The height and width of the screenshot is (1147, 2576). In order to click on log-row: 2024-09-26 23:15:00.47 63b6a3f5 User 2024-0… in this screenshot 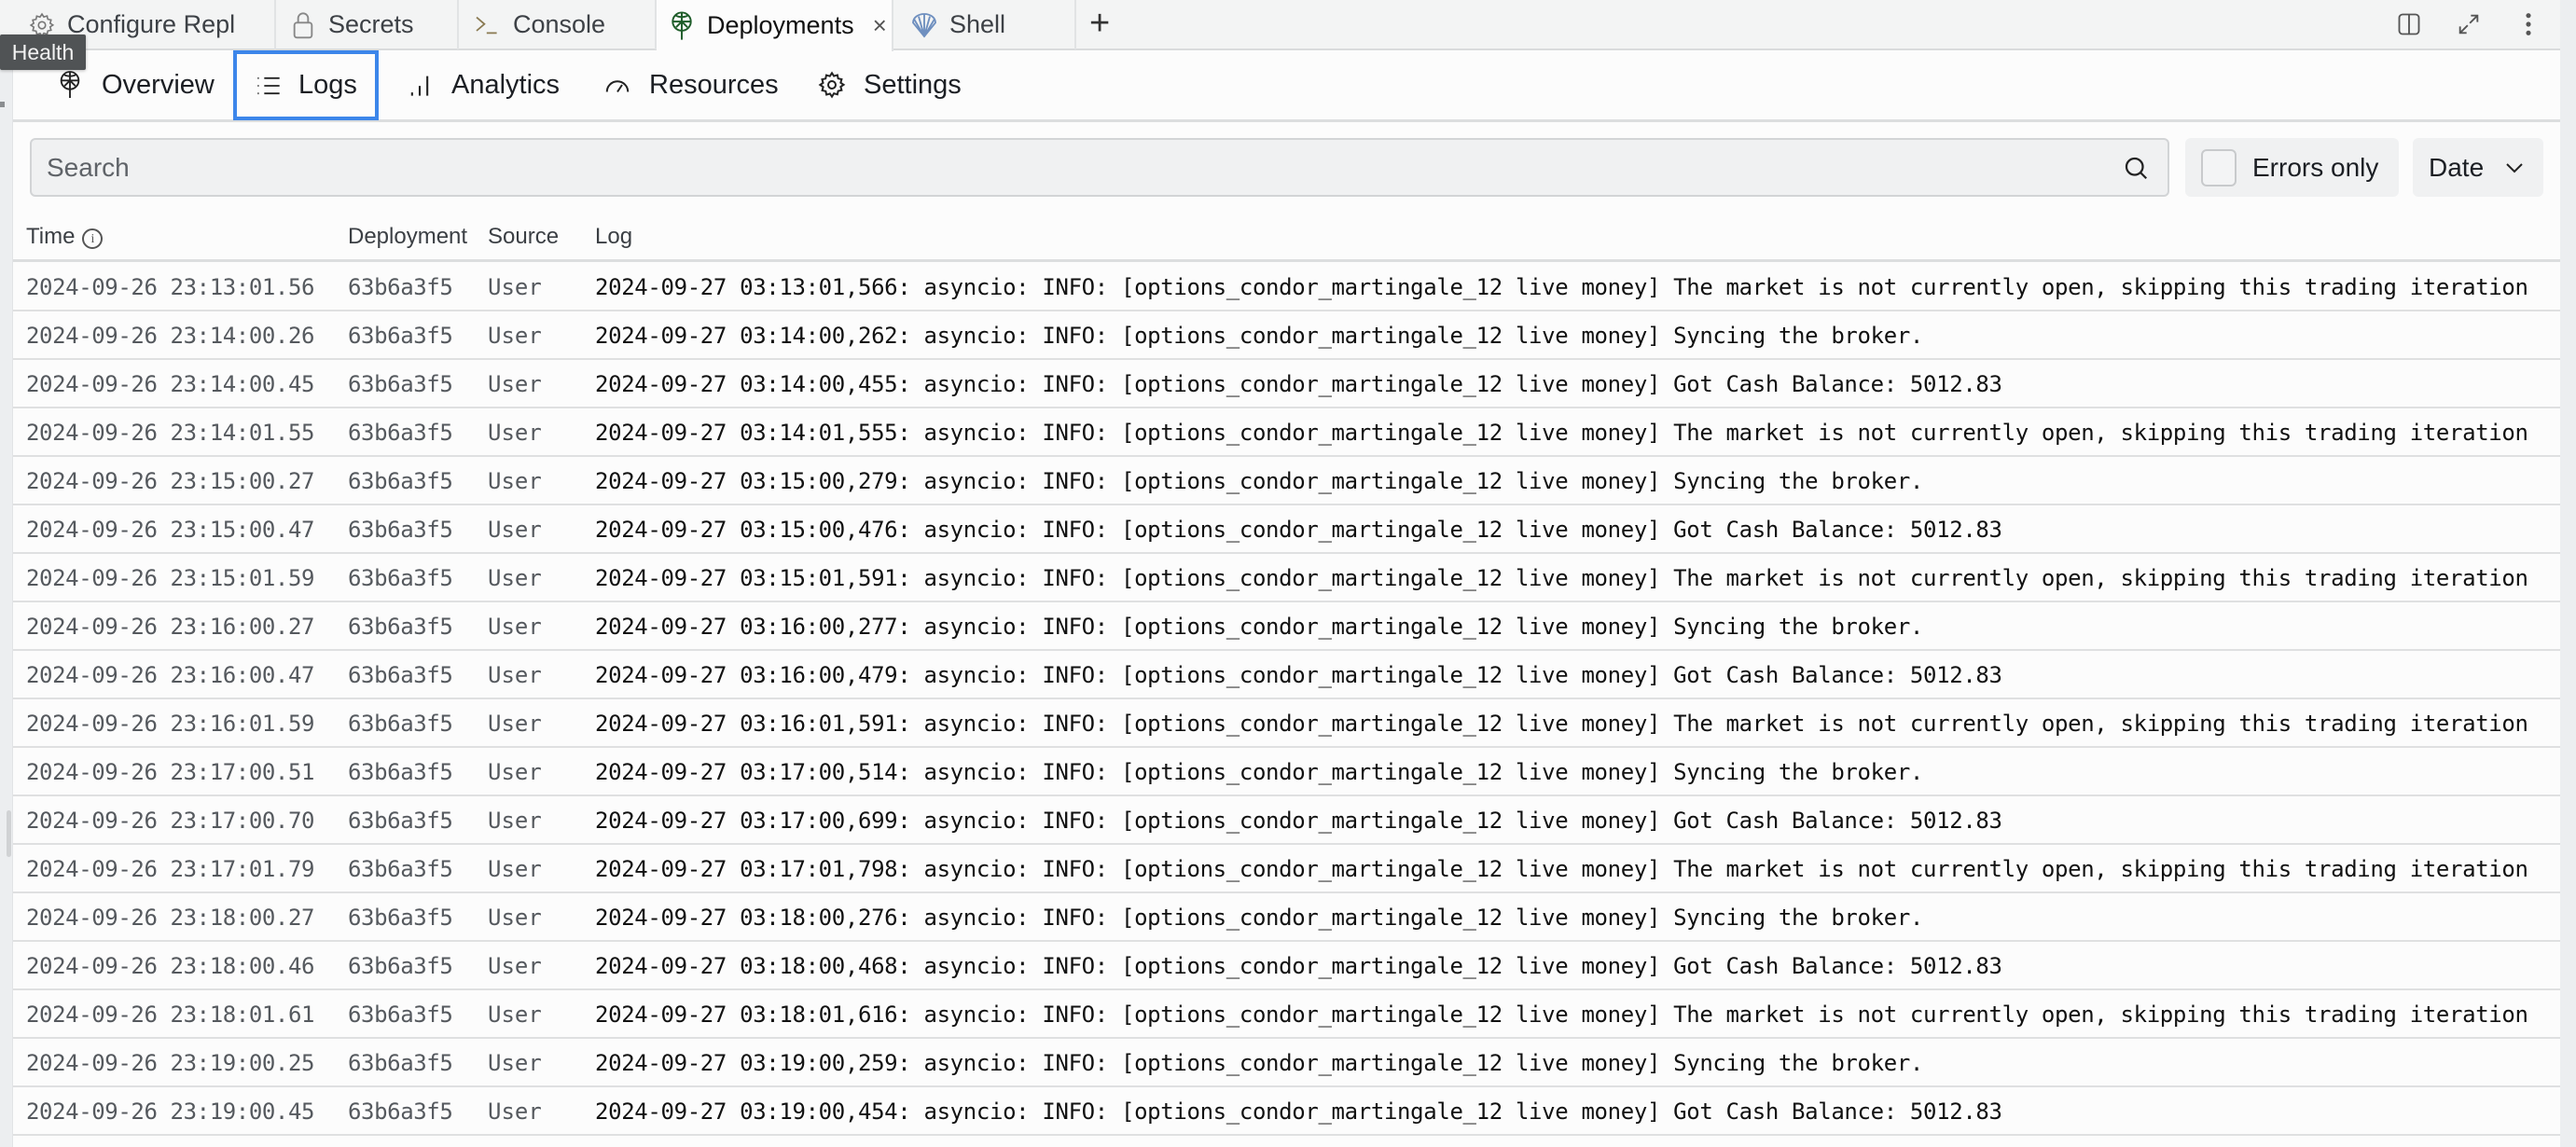, I will do `click(1286, 529)`.